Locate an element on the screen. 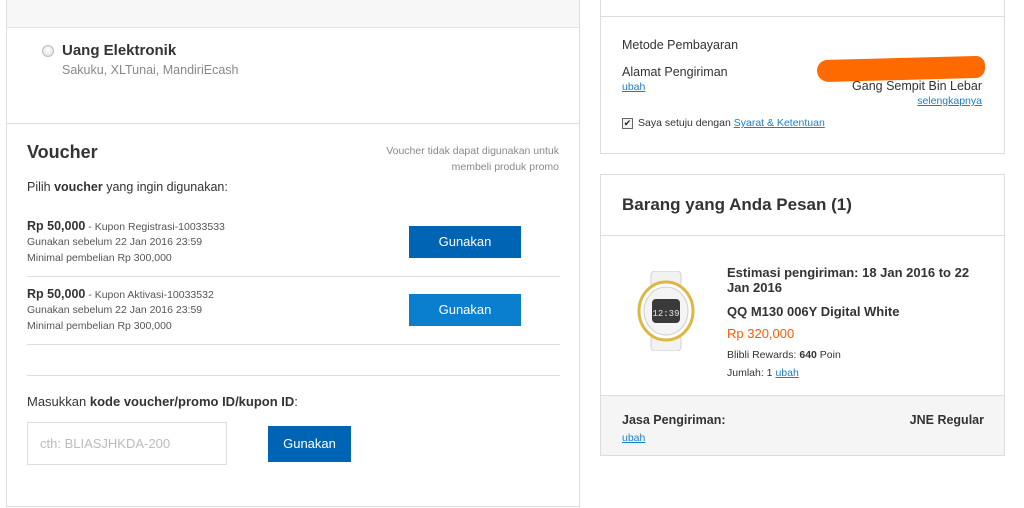 The height and width of the screenshot is (508, 1024). rewards-unit: Poin is located at coordinates (828, 355).